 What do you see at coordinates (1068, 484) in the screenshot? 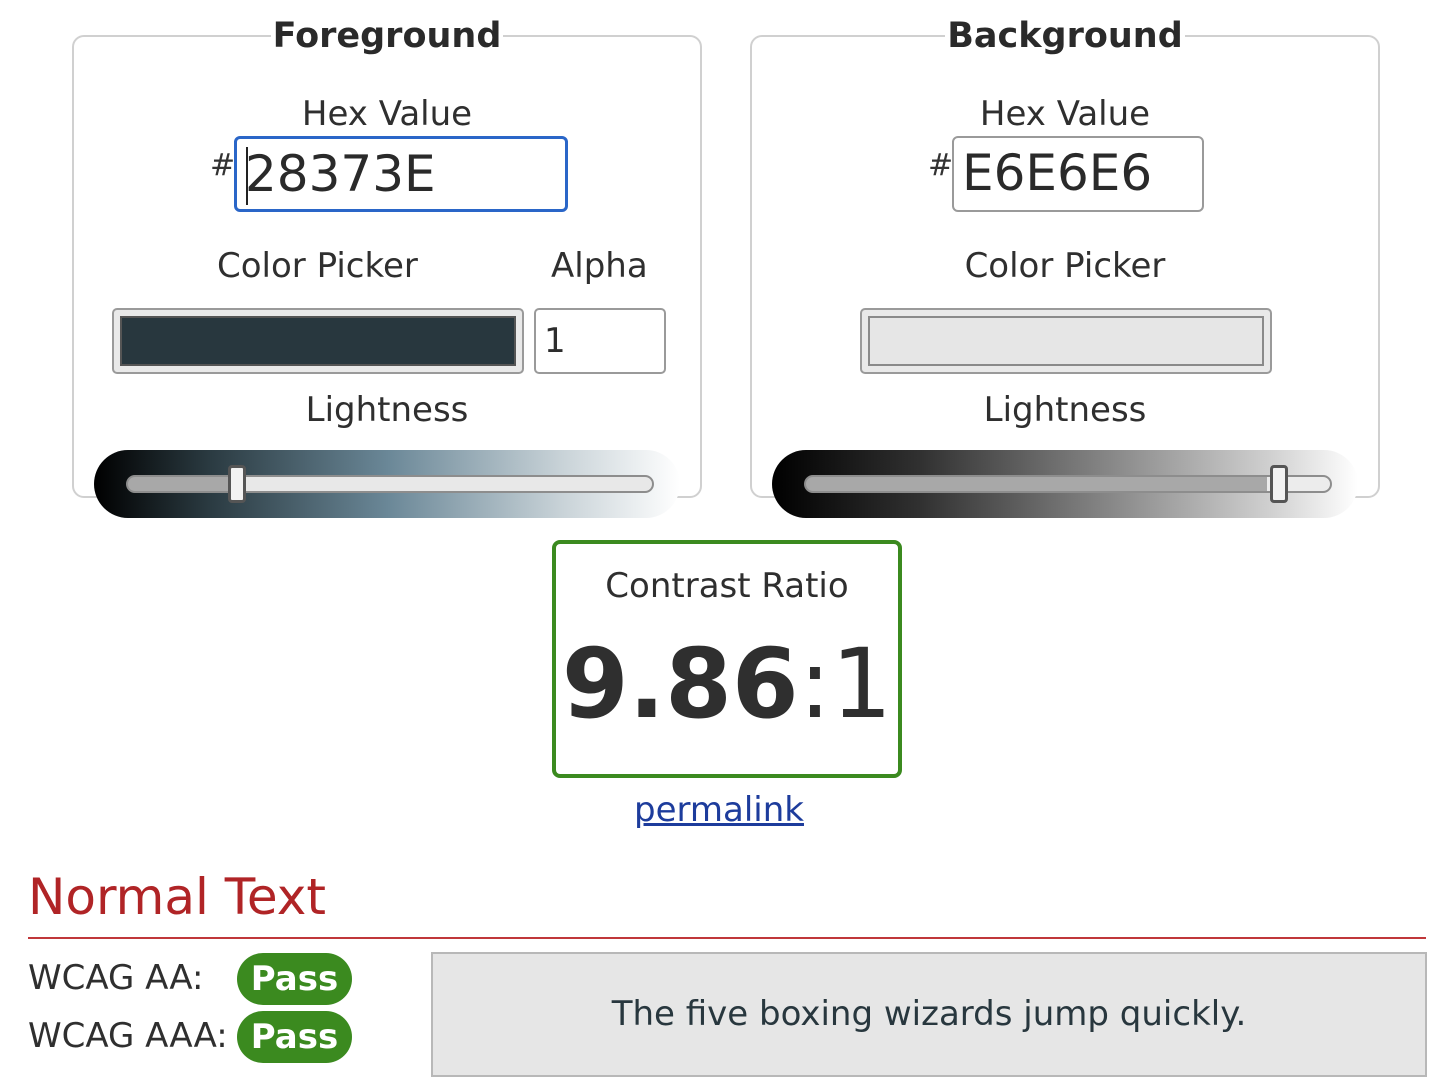
I see `background-lightness-slider` at bounding box center [1068, 484].